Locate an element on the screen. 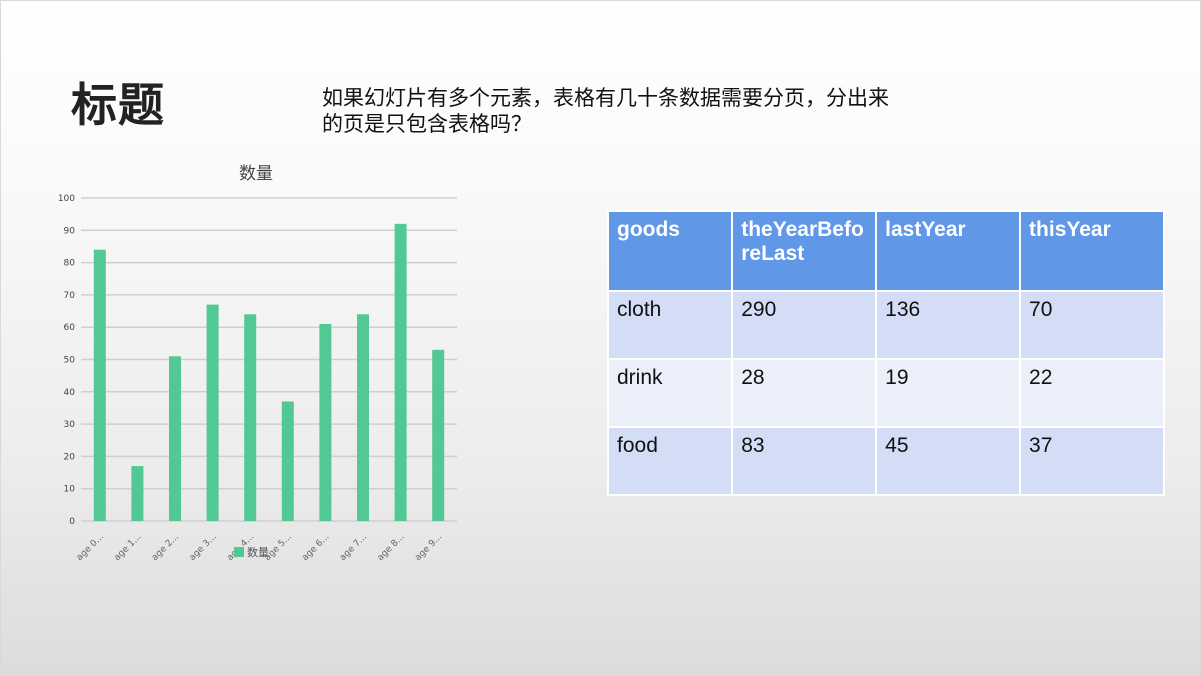 This screenshot has height=676, width=1201. table-cell: drink is located at coordinates (670, 393).